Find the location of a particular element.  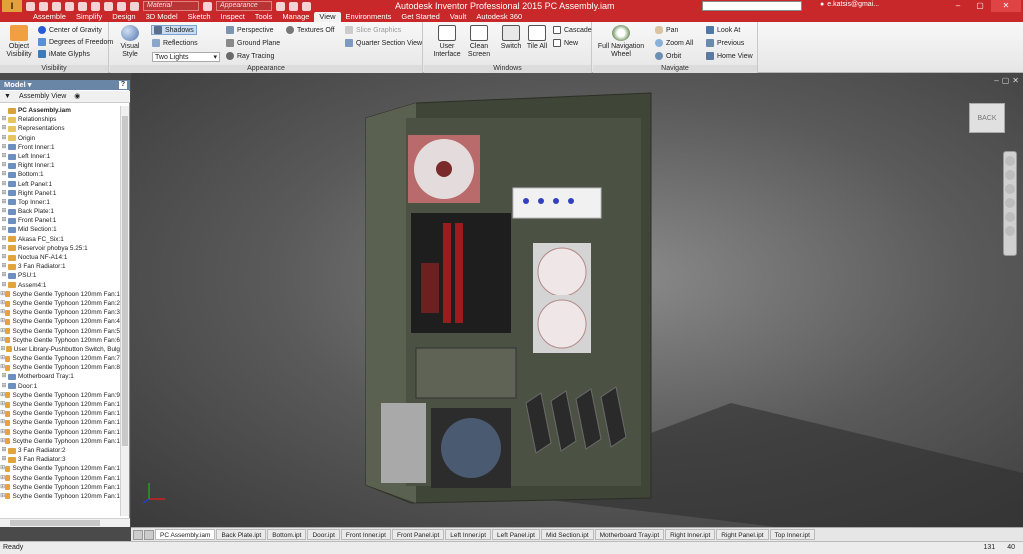

tree-item: ⊞ Front Inner:1 is located at coordinates (60, 147).